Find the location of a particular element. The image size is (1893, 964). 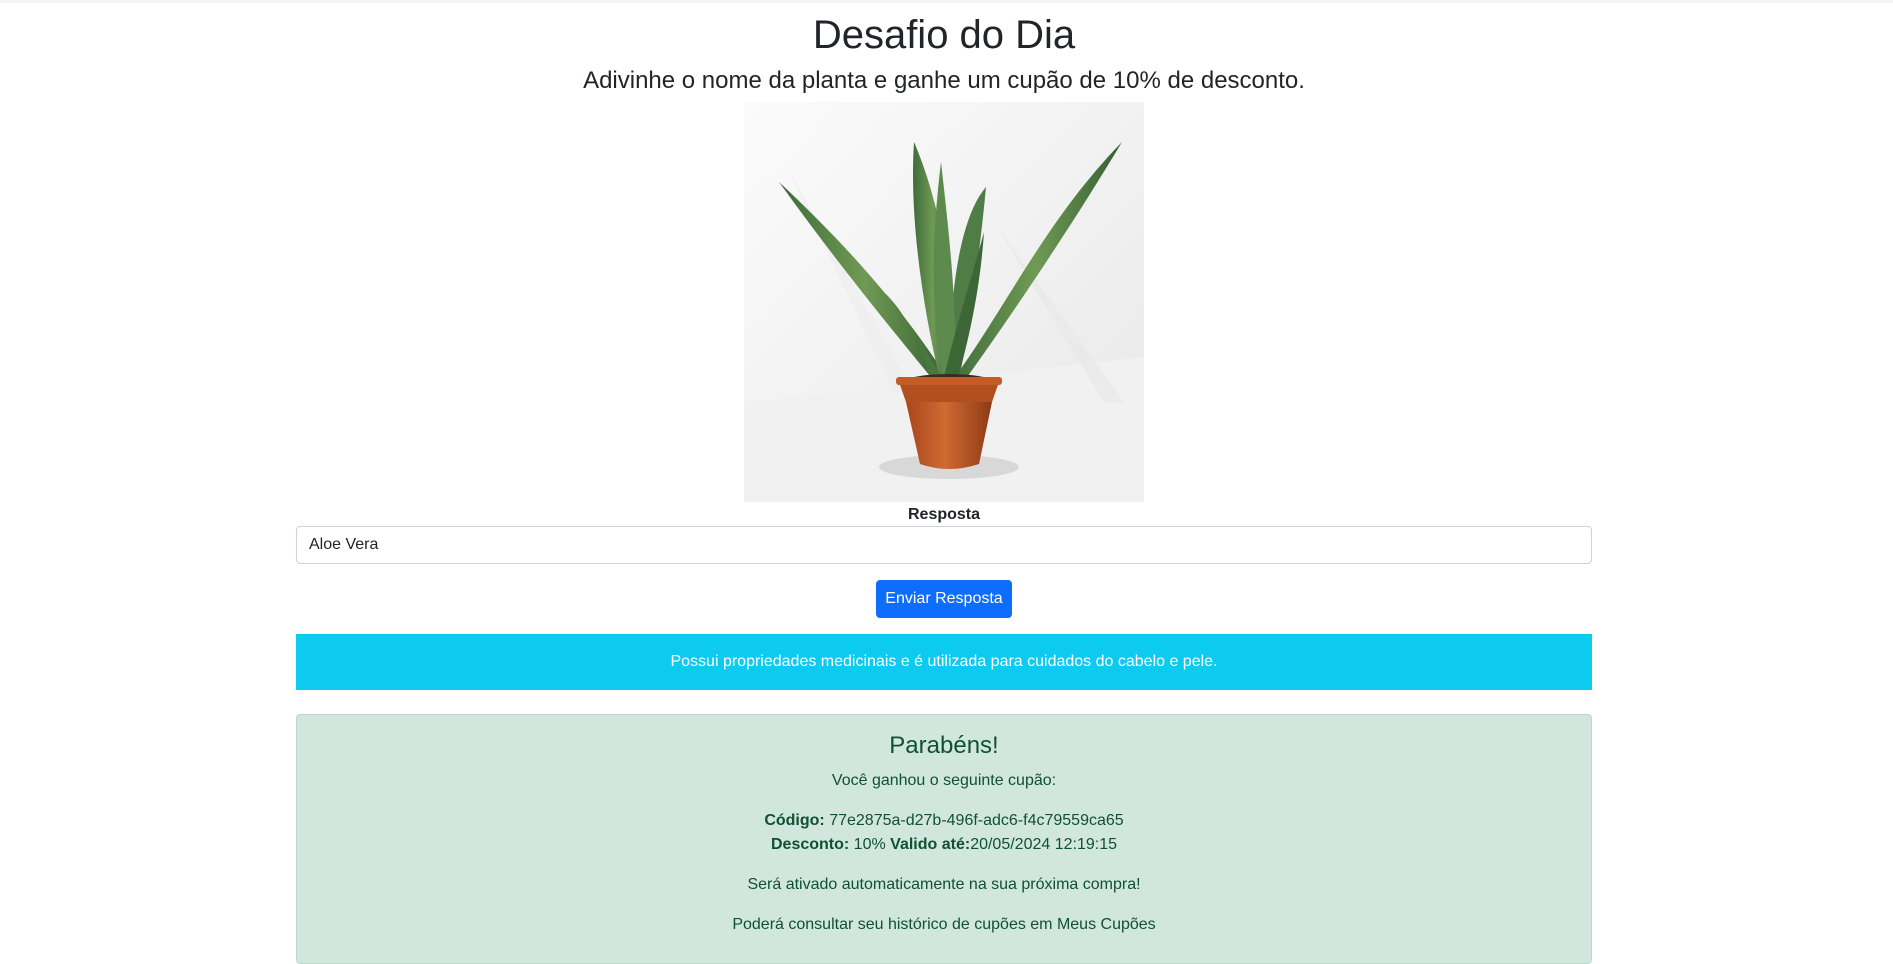

coupon-code-label: Código: is located at coordinates (794, 820).